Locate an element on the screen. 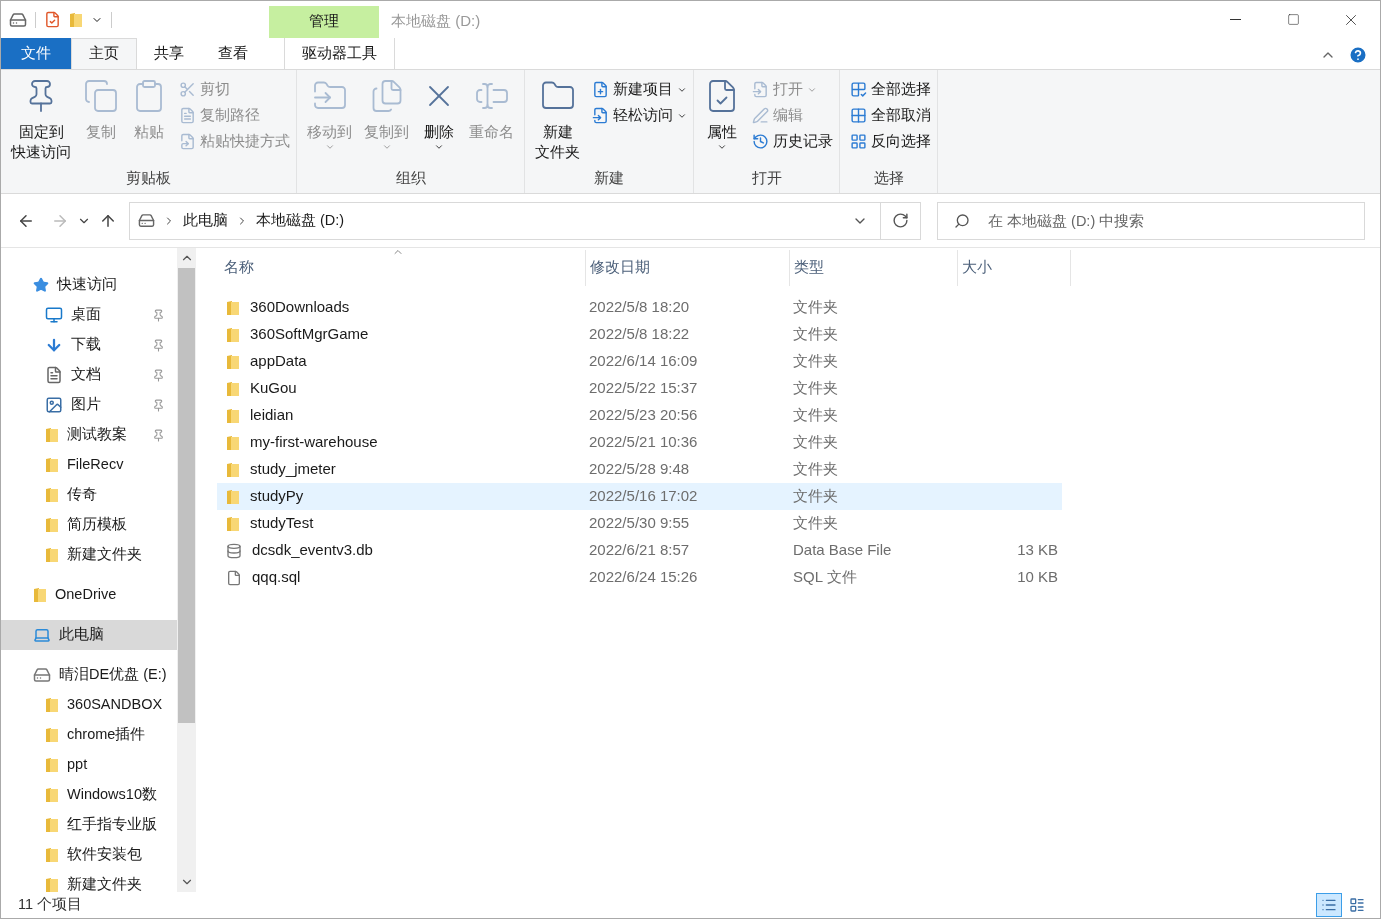 Image resolution: width=1381 pixels, height=919 pixels. file-icon is located at coordinates (234, 577).